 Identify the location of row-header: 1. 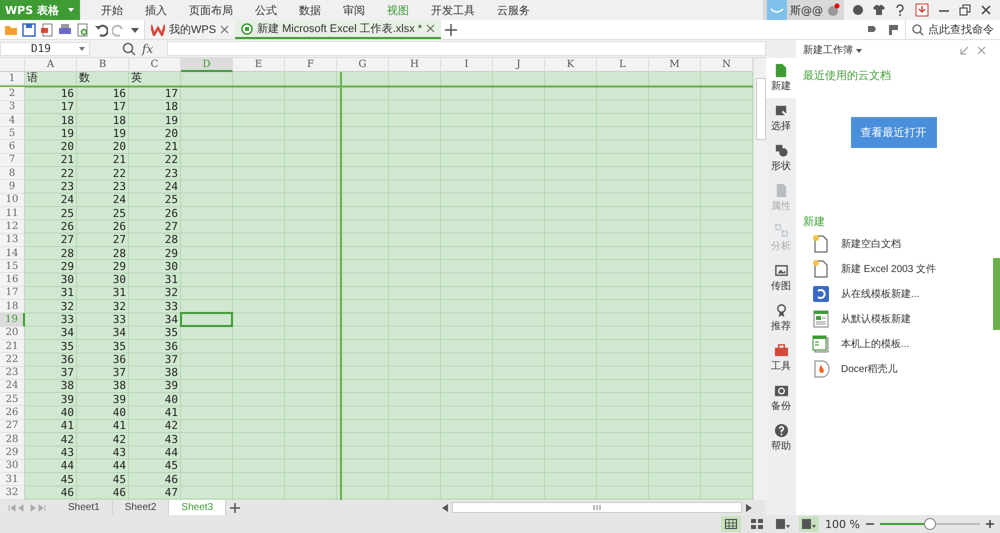
(12, 79).